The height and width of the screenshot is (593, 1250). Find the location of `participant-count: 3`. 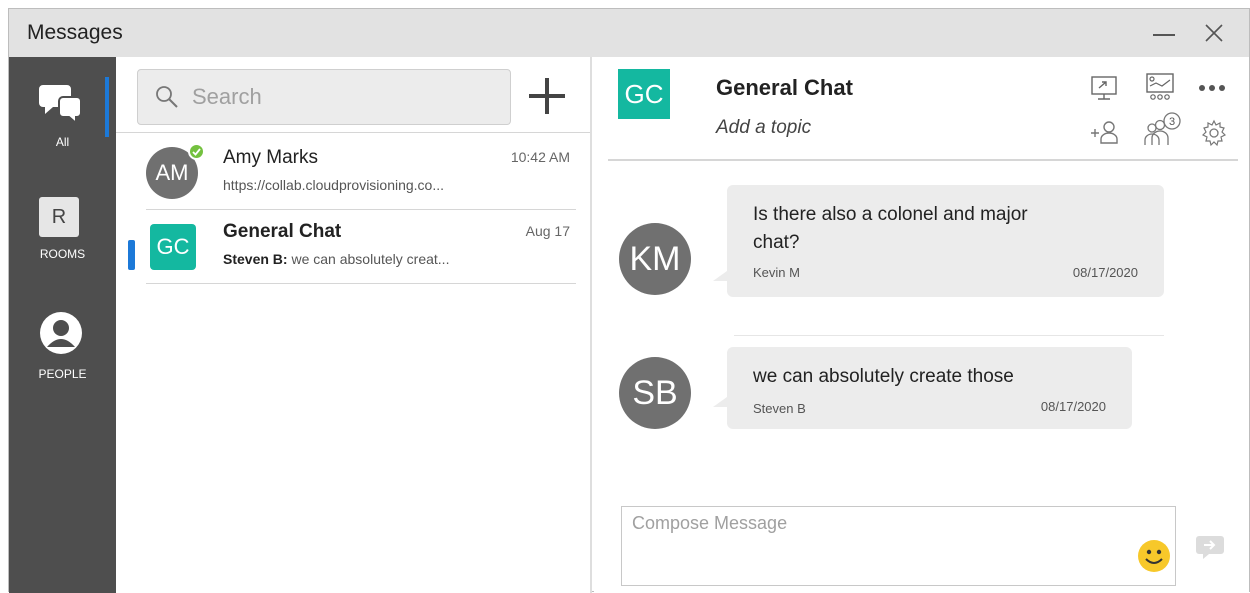

participant-count: 3 is located at coordinates (1172, 122).